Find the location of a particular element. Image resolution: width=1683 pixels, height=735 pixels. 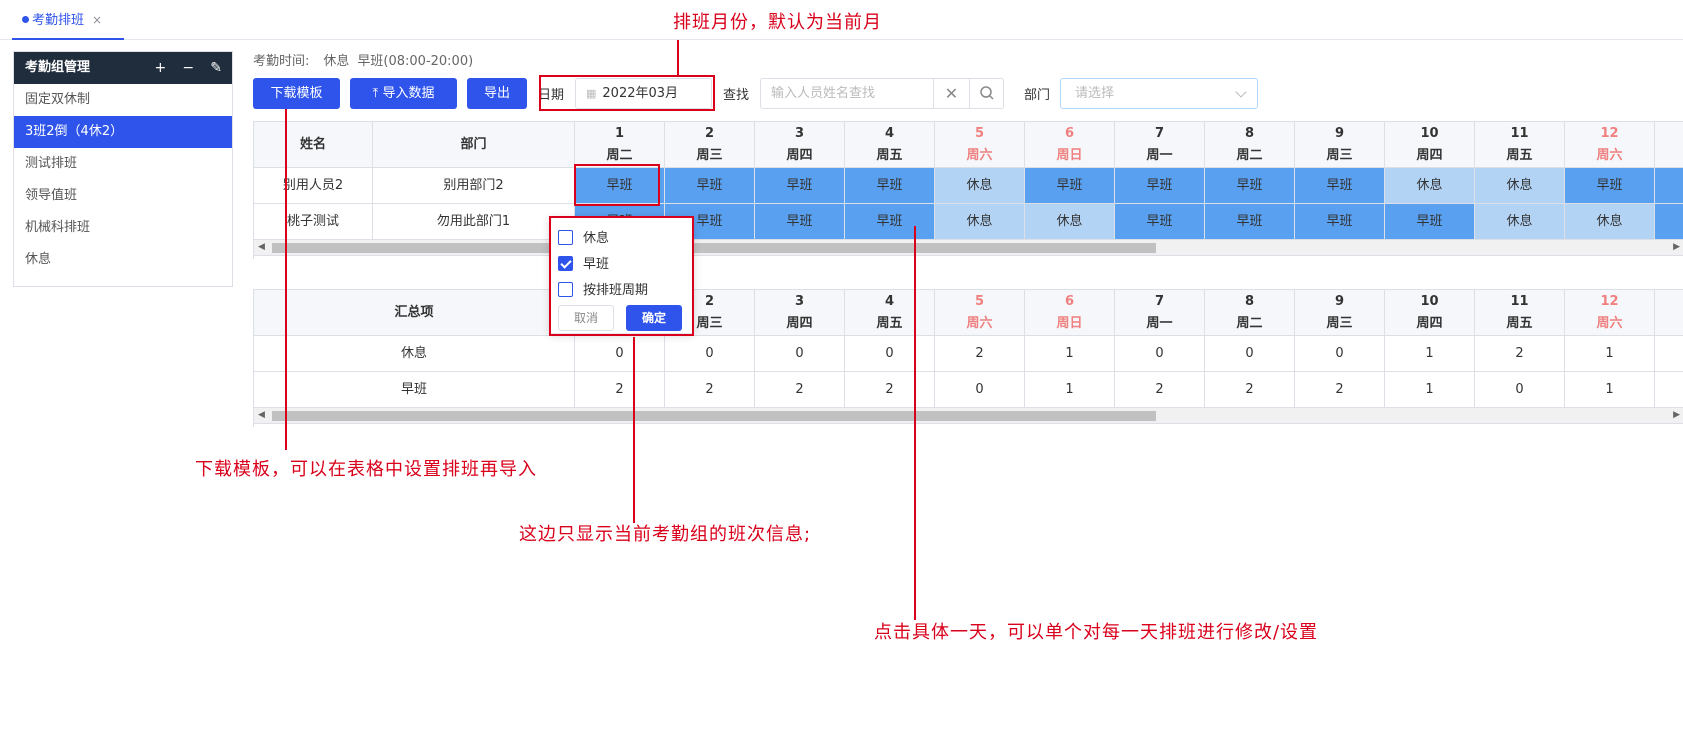

weekday: 周一 is located at coordinates (1159, 155).